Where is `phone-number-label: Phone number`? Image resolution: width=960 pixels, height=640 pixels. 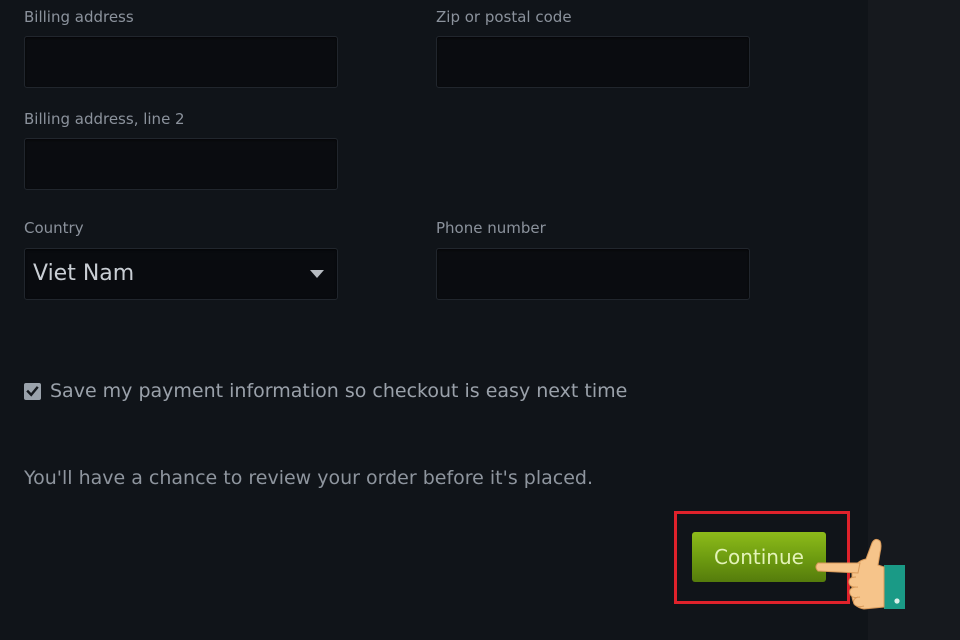
phone-number-label: Phone number is located at coordinates (491, 228).